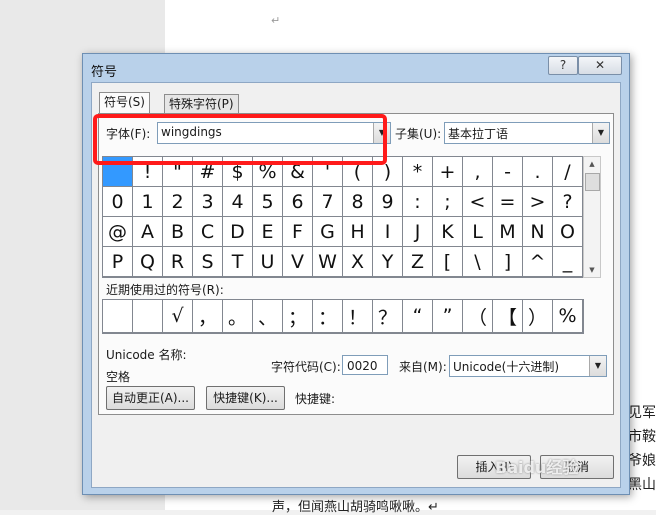 Image resolution: width=656 pixels, height=515 pixels. What do you see at coordinates (478, 262) in the screenshot?
I see `symbol-cell: \` at bounding box center [478, 262].